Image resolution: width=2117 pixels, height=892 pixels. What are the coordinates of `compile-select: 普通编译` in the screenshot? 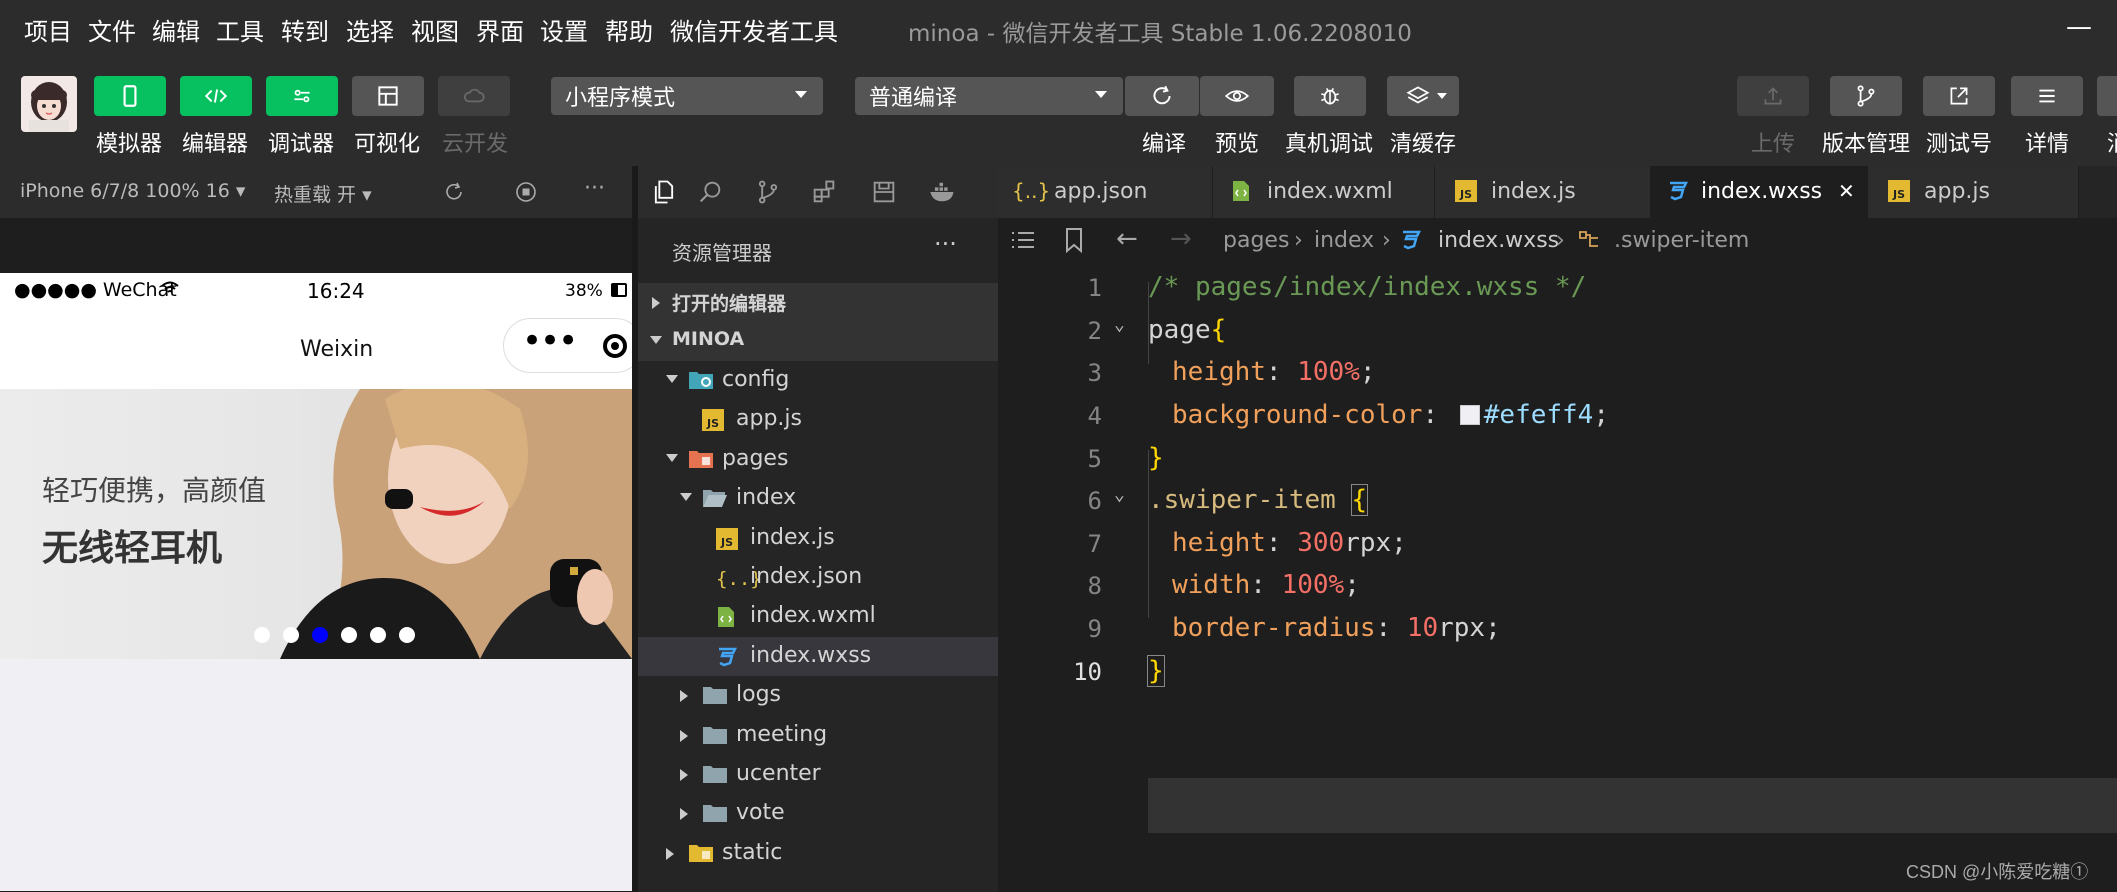 It's located at (989, 96).